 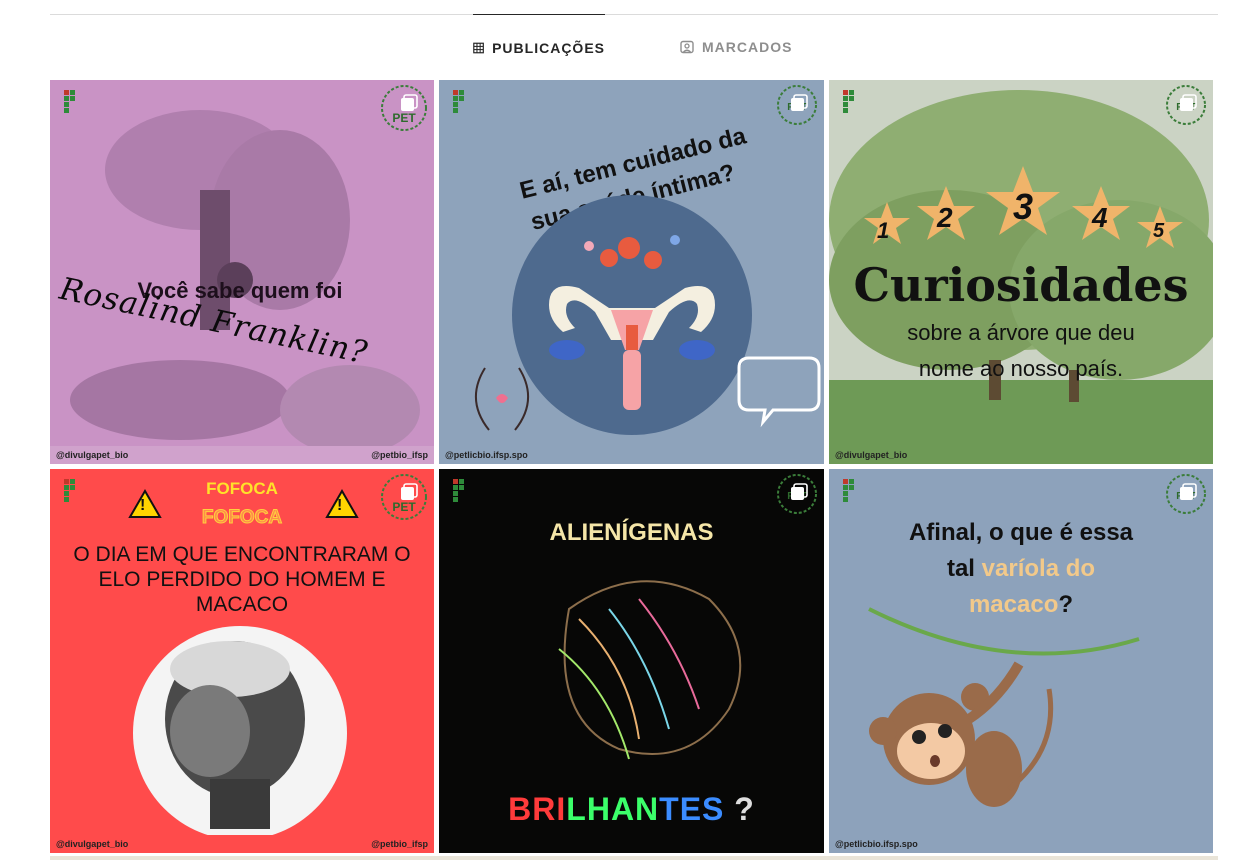 I want to click on star-5-label: 5, so click(x=1159, y=231).